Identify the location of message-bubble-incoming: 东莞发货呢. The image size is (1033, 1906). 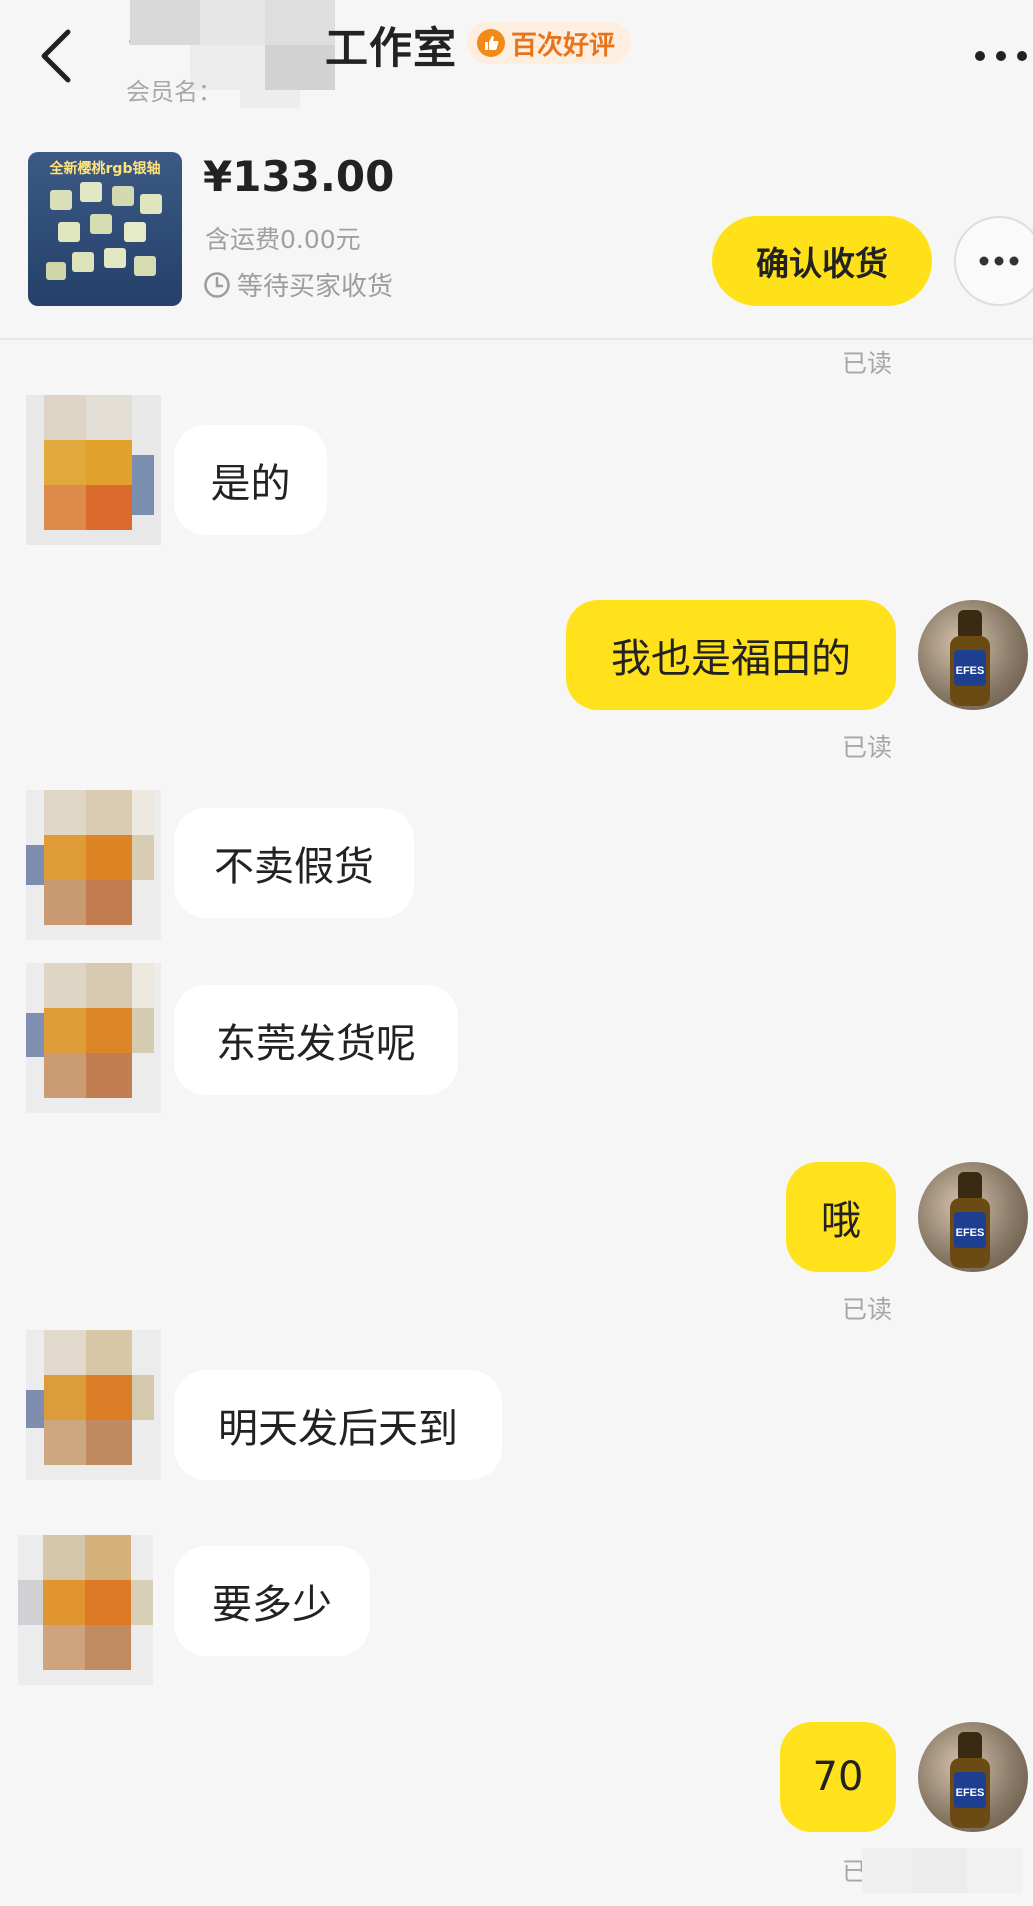
(316, 1040).